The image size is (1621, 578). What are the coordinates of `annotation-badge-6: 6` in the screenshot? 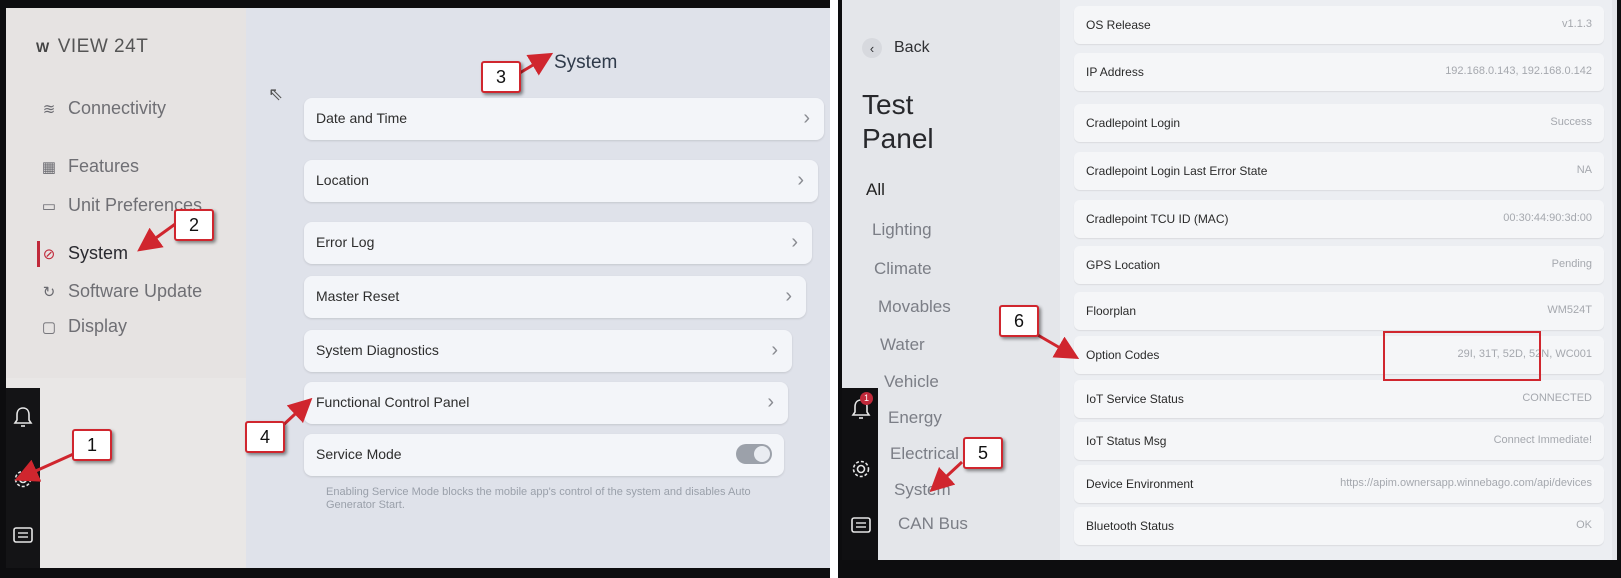 It's located at (1019, 321).